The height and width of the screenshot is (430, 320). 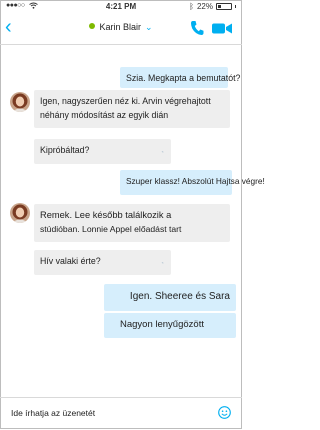 I want to click on message-text: Szuper klassz! Abszolút Hajtsa végre!, so click(x=195, y=181).